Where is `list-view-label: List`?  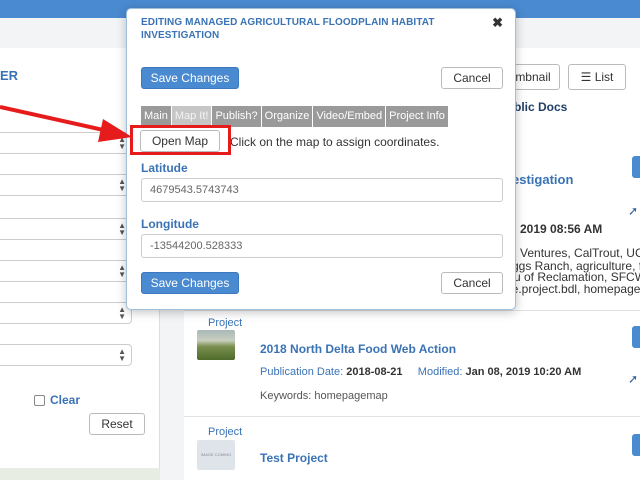 list-view-label: List is located at coordinates (604, 77).